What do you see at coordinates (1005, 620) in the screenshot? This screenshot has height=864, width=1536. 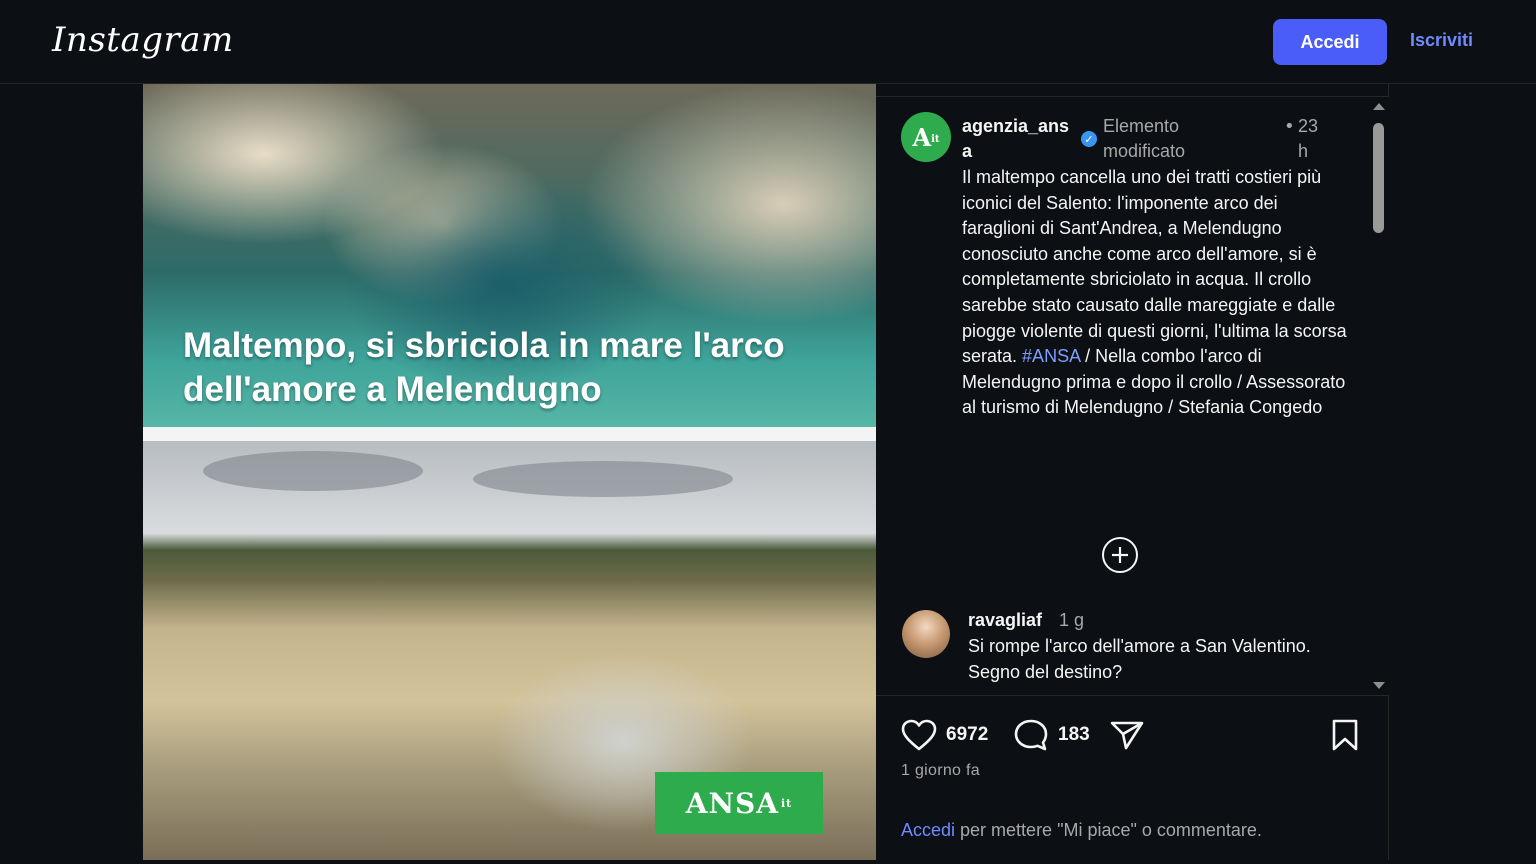 I see `comment-username: ravagliaf` at bounding box center [1005, 620].